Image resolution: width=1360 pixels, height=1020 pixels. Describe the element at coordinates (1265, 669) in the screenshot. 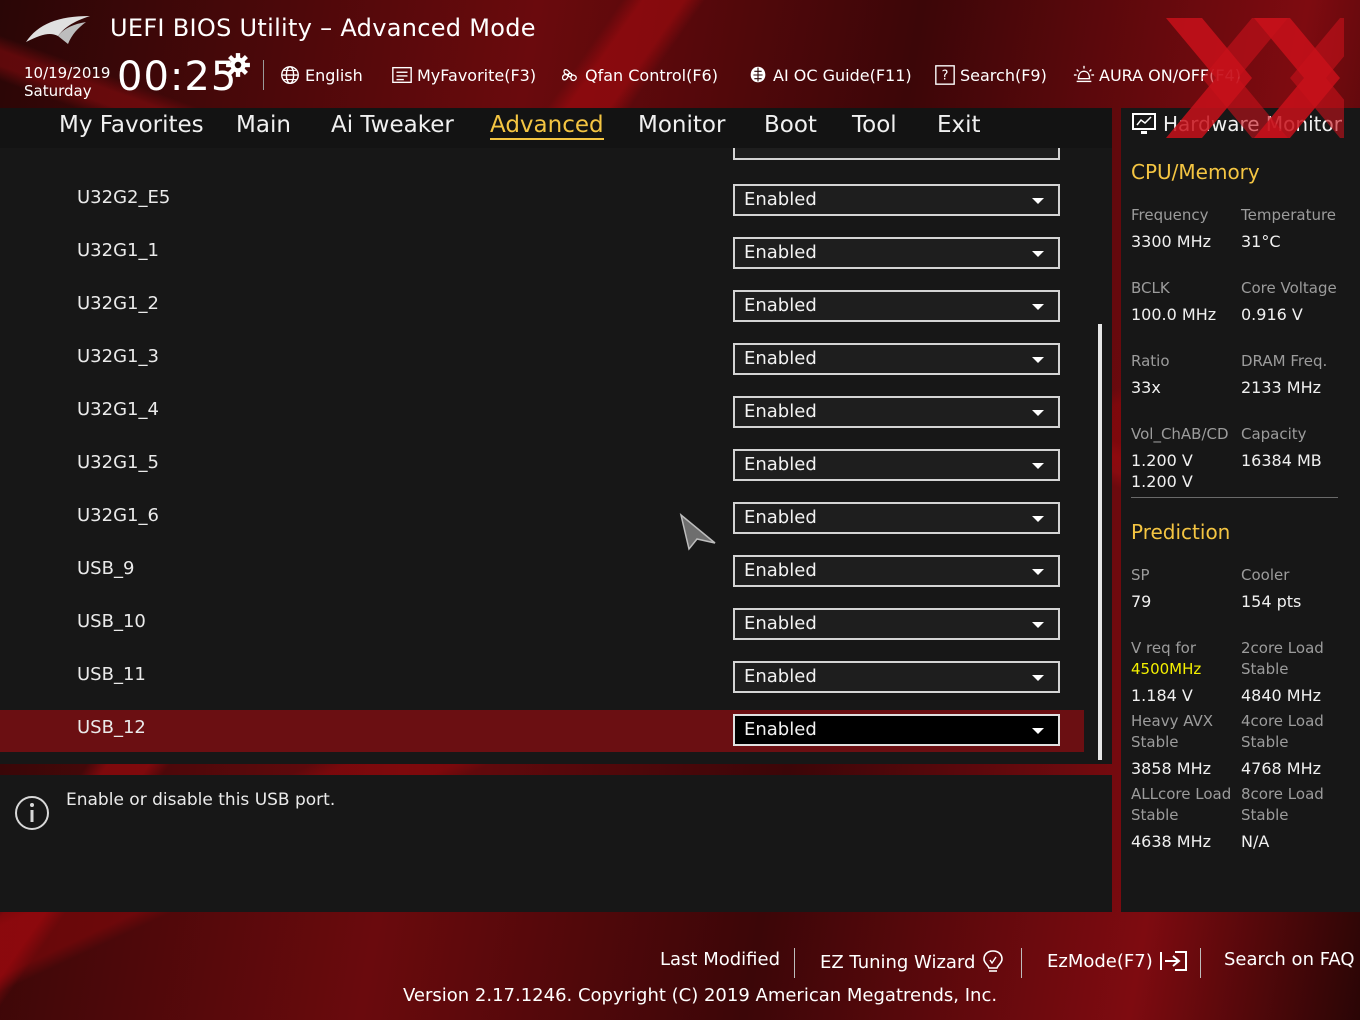

I see `core2-stable-label: Stable` at that location.